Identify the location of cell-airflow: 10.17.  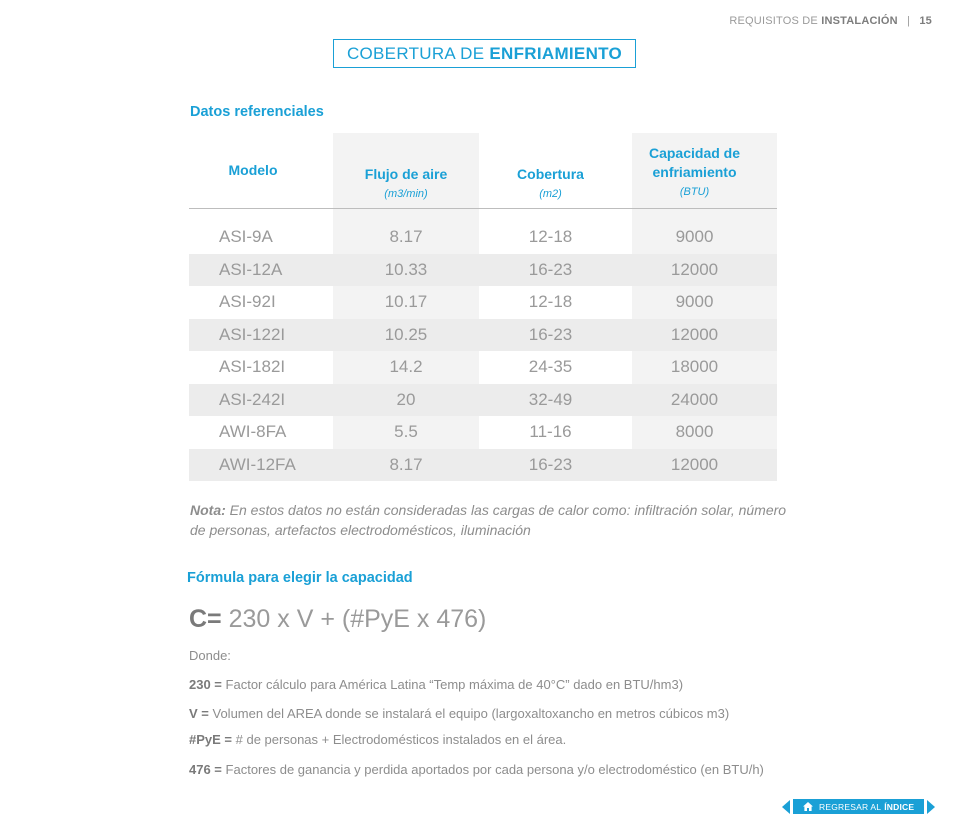
(406, 302).